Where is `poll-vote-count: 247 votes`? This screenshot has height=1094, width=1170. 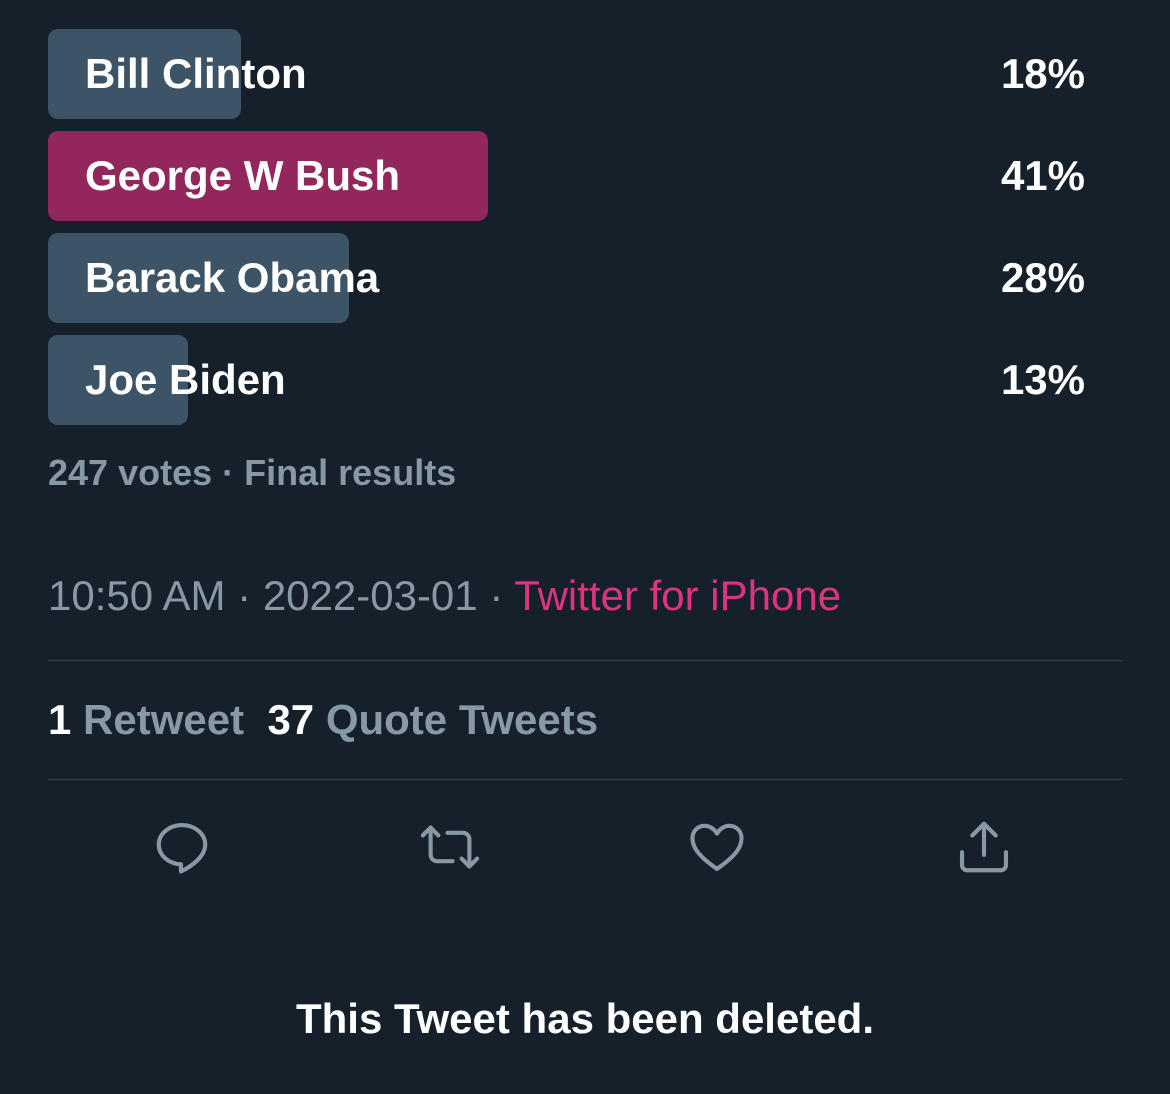 poll-vote-count: 247 votes is located at coordinates (130, 472).